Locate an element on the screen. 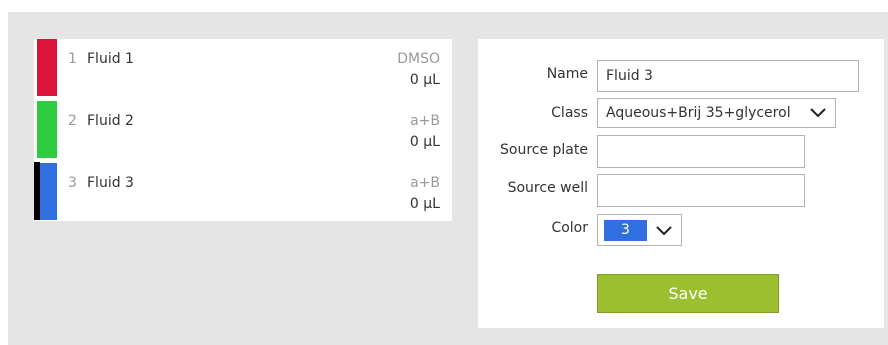  class-select-value: Aqueous+Brij 35+glycerol is located at coordinates (698, 113).